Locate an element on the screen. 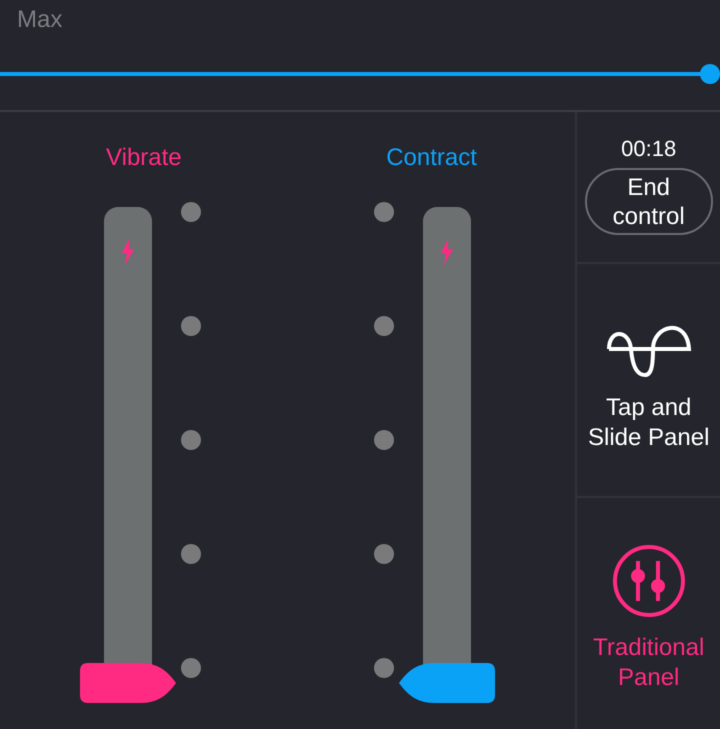 The image size is (720, 729). channel-label: Vibrate is located at coordinates (144, 158).